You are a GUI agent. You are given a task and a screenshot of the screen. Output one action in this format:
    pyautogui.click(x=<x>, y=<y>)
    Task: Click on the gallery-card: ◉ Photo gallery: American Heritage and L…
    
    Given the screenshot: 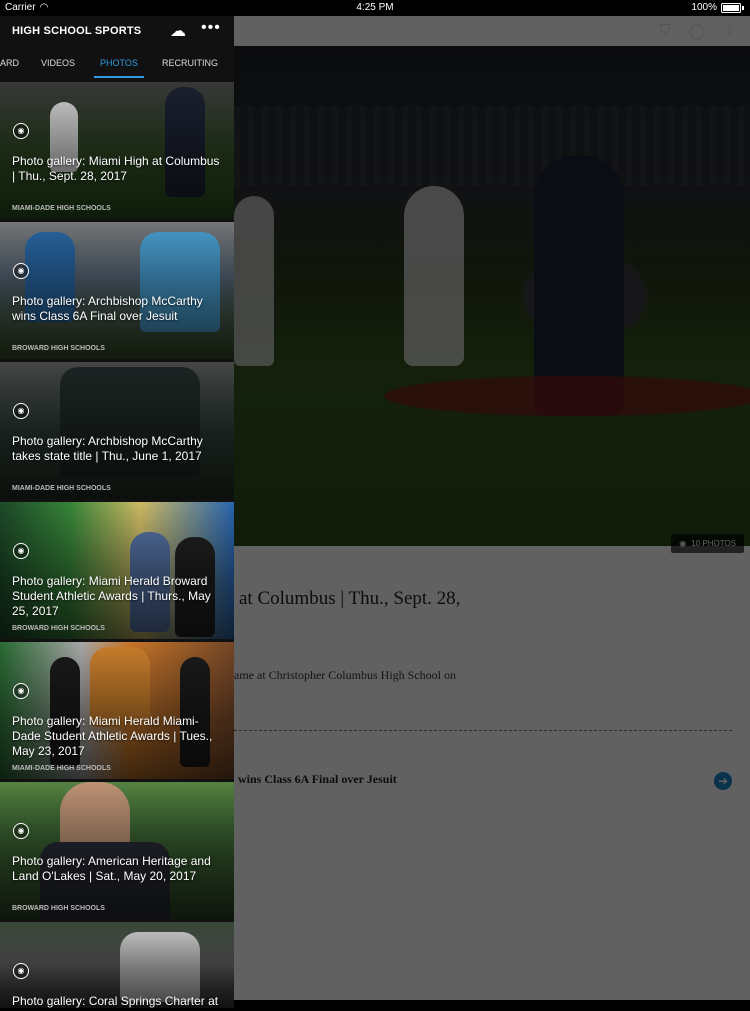 What is the action you would take?
    pyautogui.click(x=117, y=850)
    